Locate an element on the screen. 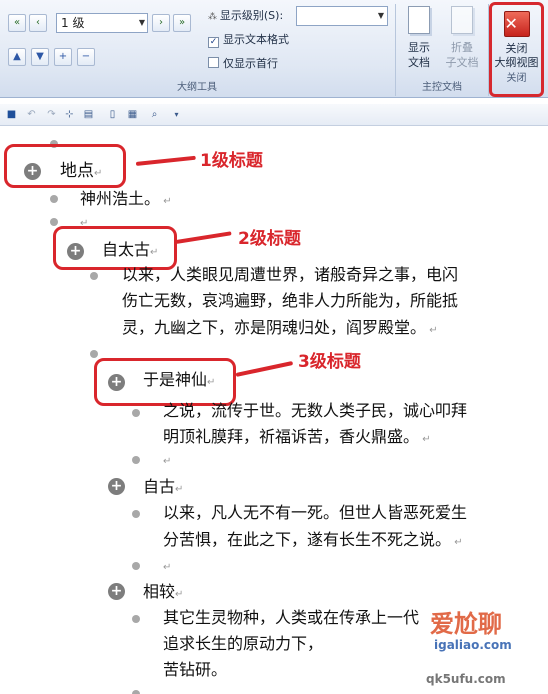  show-text-format-checkbox: ✓ 显示文本格式 is located at coordinates (248, 40).